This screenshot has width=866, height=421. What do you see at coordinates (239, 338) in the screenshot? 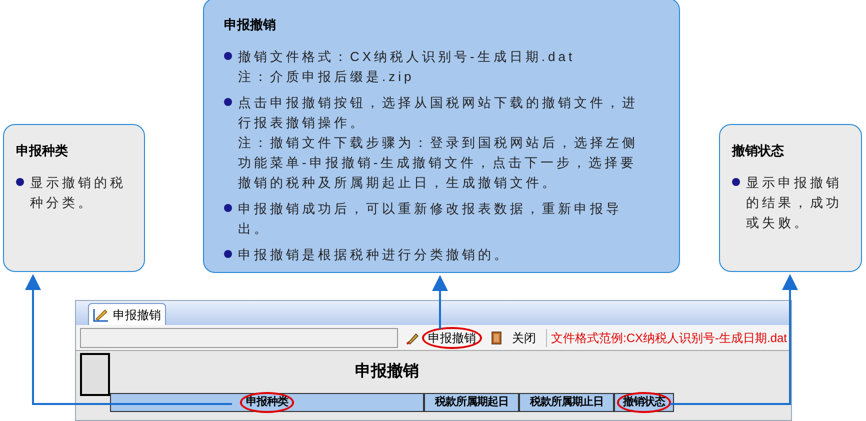
I see `toolbar-field` at bounding box center [239, 338].